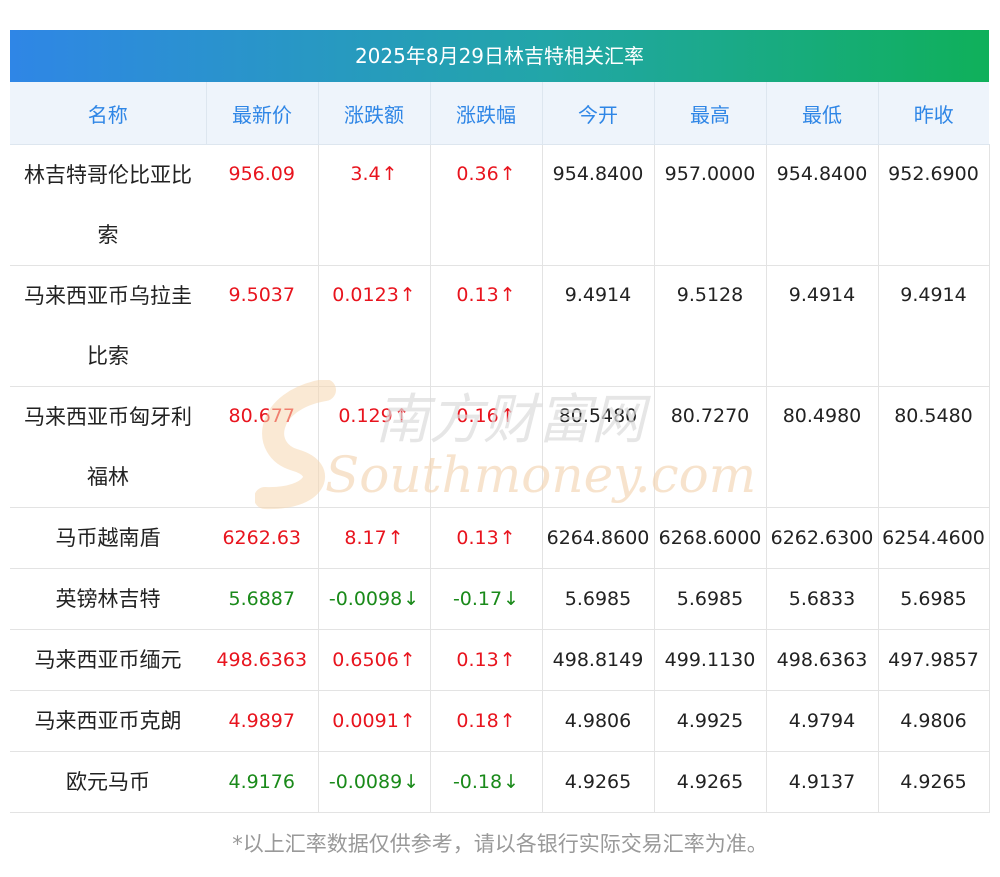 This screenshot has width=1000, height=877. I want to click on latest-price-value: 5.6887, so click(261, 599).